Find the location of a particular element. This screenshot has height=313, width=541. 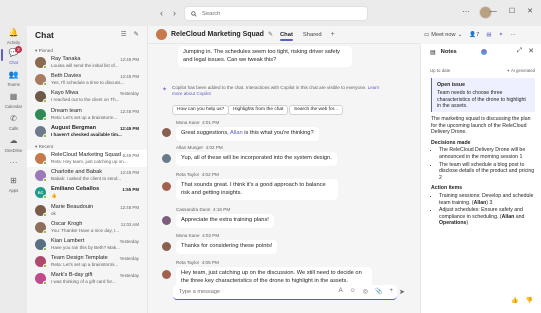

notes-toggle-icon: ▤ is located at coordinates (488, 35).